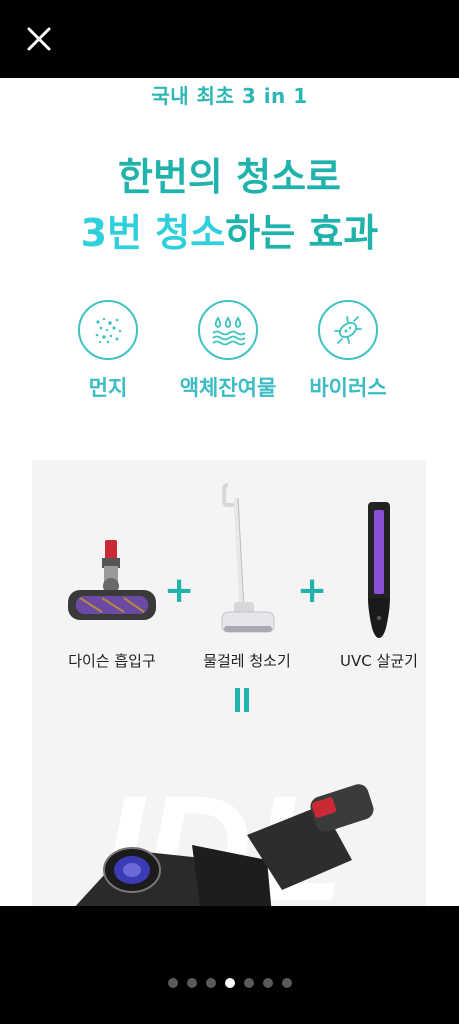  What do you see at coordinates (153, 233) in the screenshot?
I see `headline-highlight: 3번 청소` at bounding box center [153, 233].